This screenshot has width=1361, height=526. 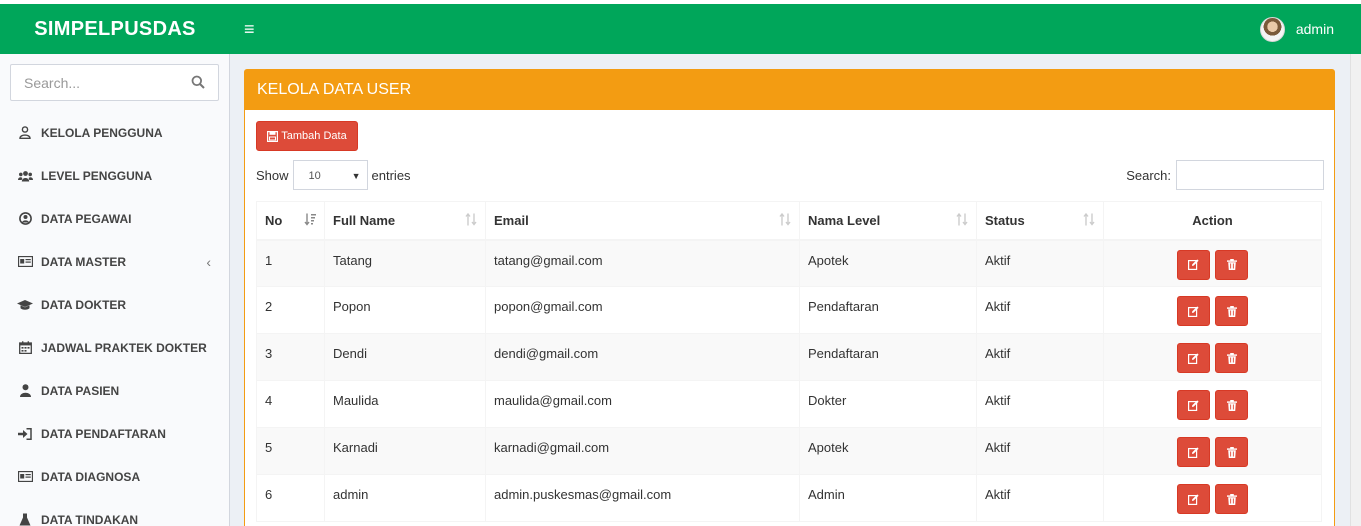 I want to click on cell-nama-level: Apotek, so click(x=888, y=451).